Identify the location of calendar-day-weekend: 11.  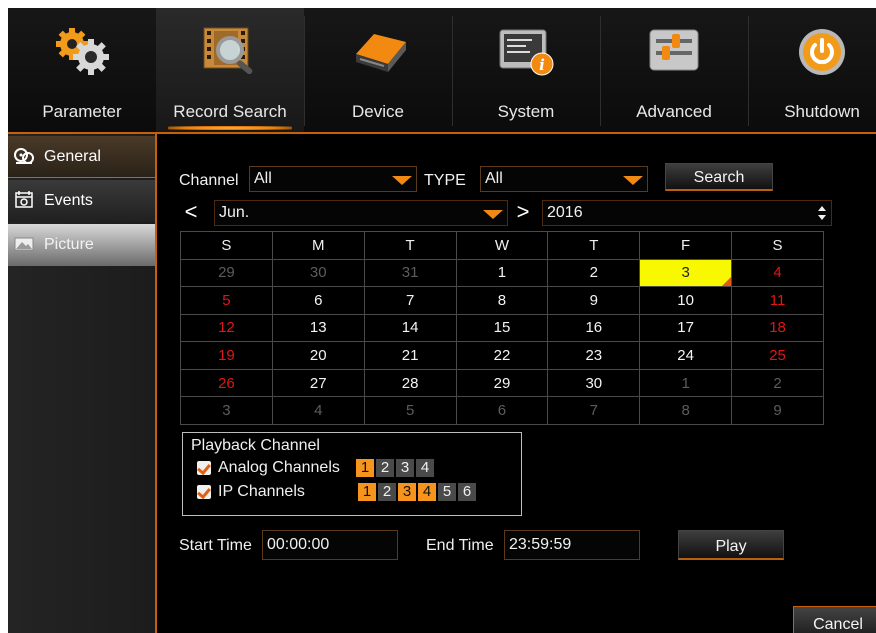
(777, 300).